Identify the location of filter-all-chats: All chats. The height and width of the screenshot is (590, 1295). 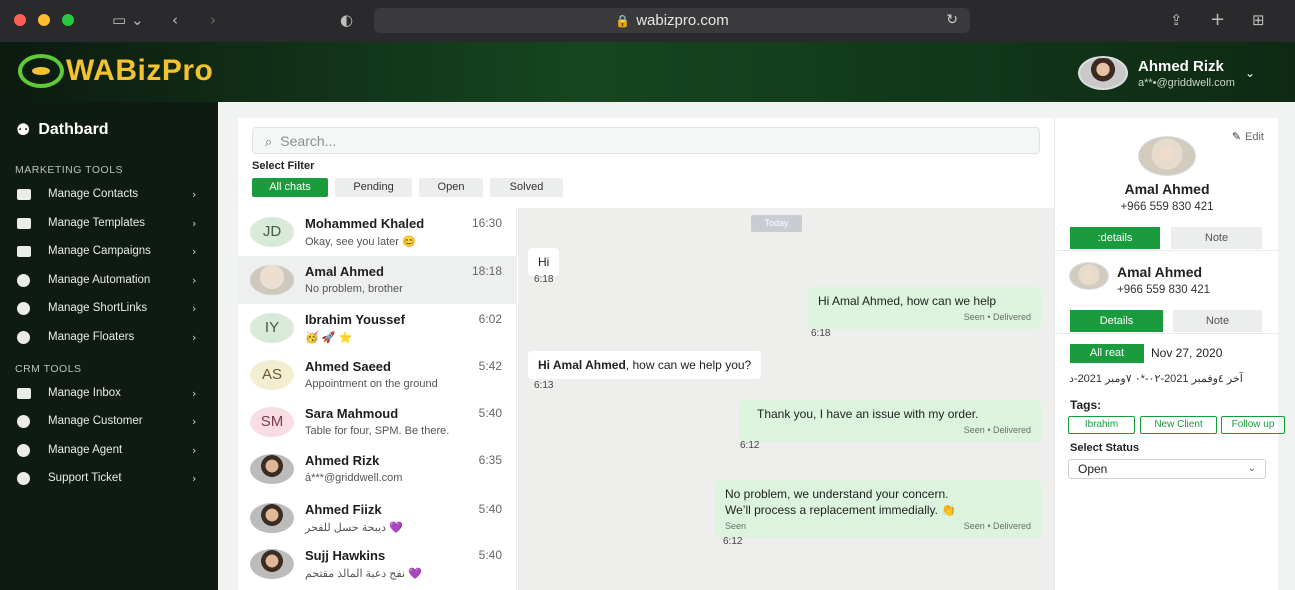
(290, 187).